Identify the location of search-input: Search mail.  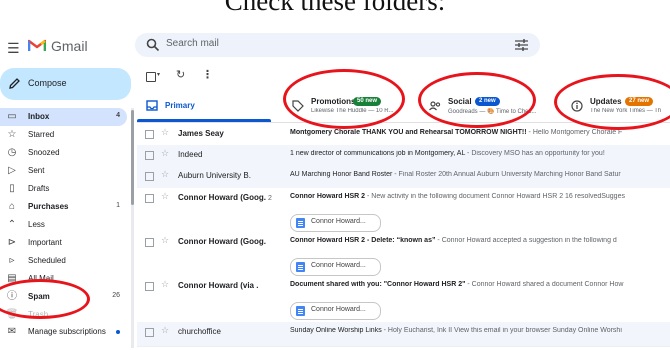
(192, 43).